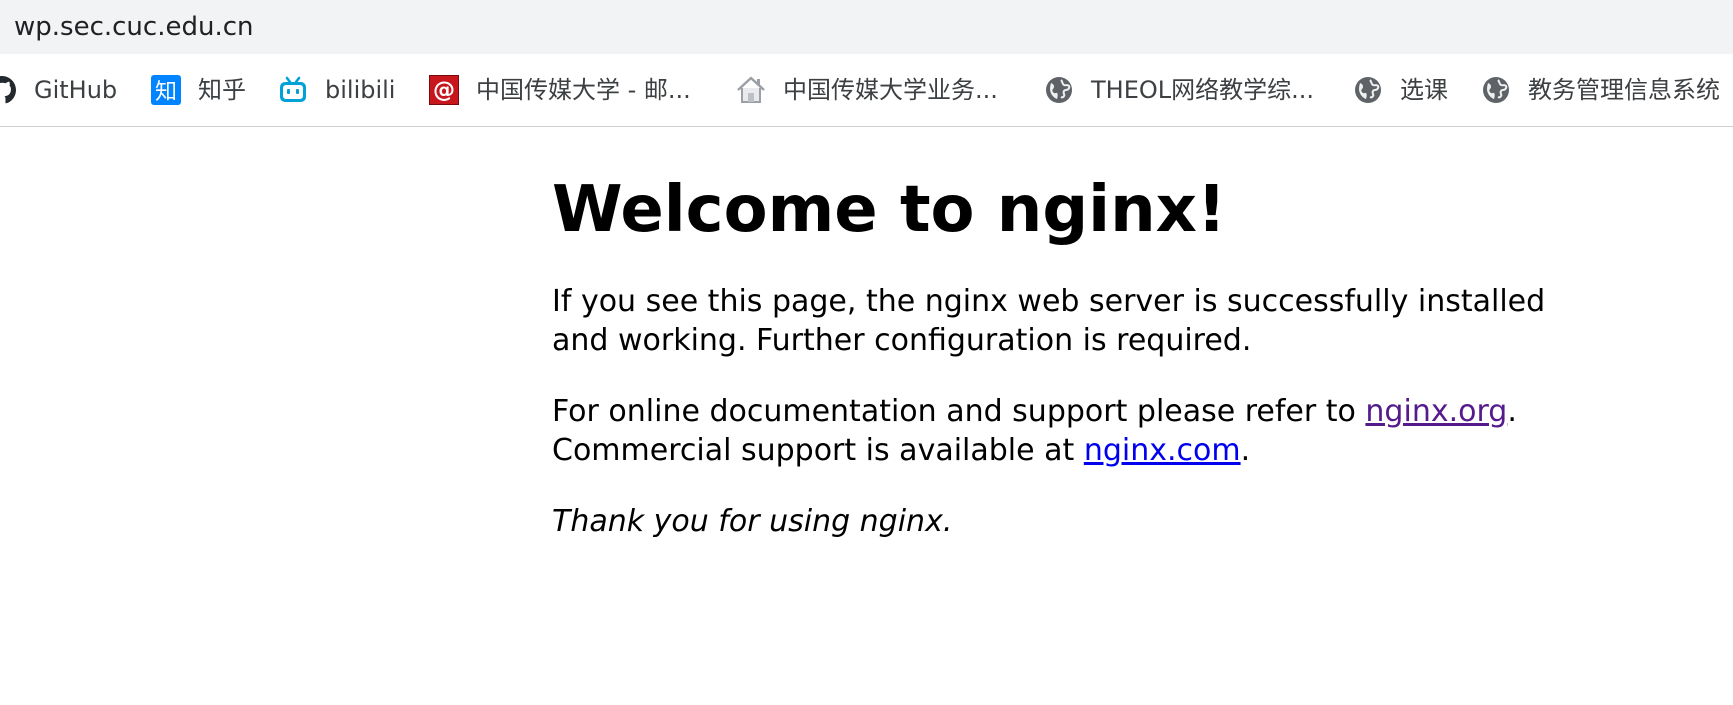  Describe the element at coordinates (1424, 90) in the screenshot. I see `bookmark-label: 选课` at that location.